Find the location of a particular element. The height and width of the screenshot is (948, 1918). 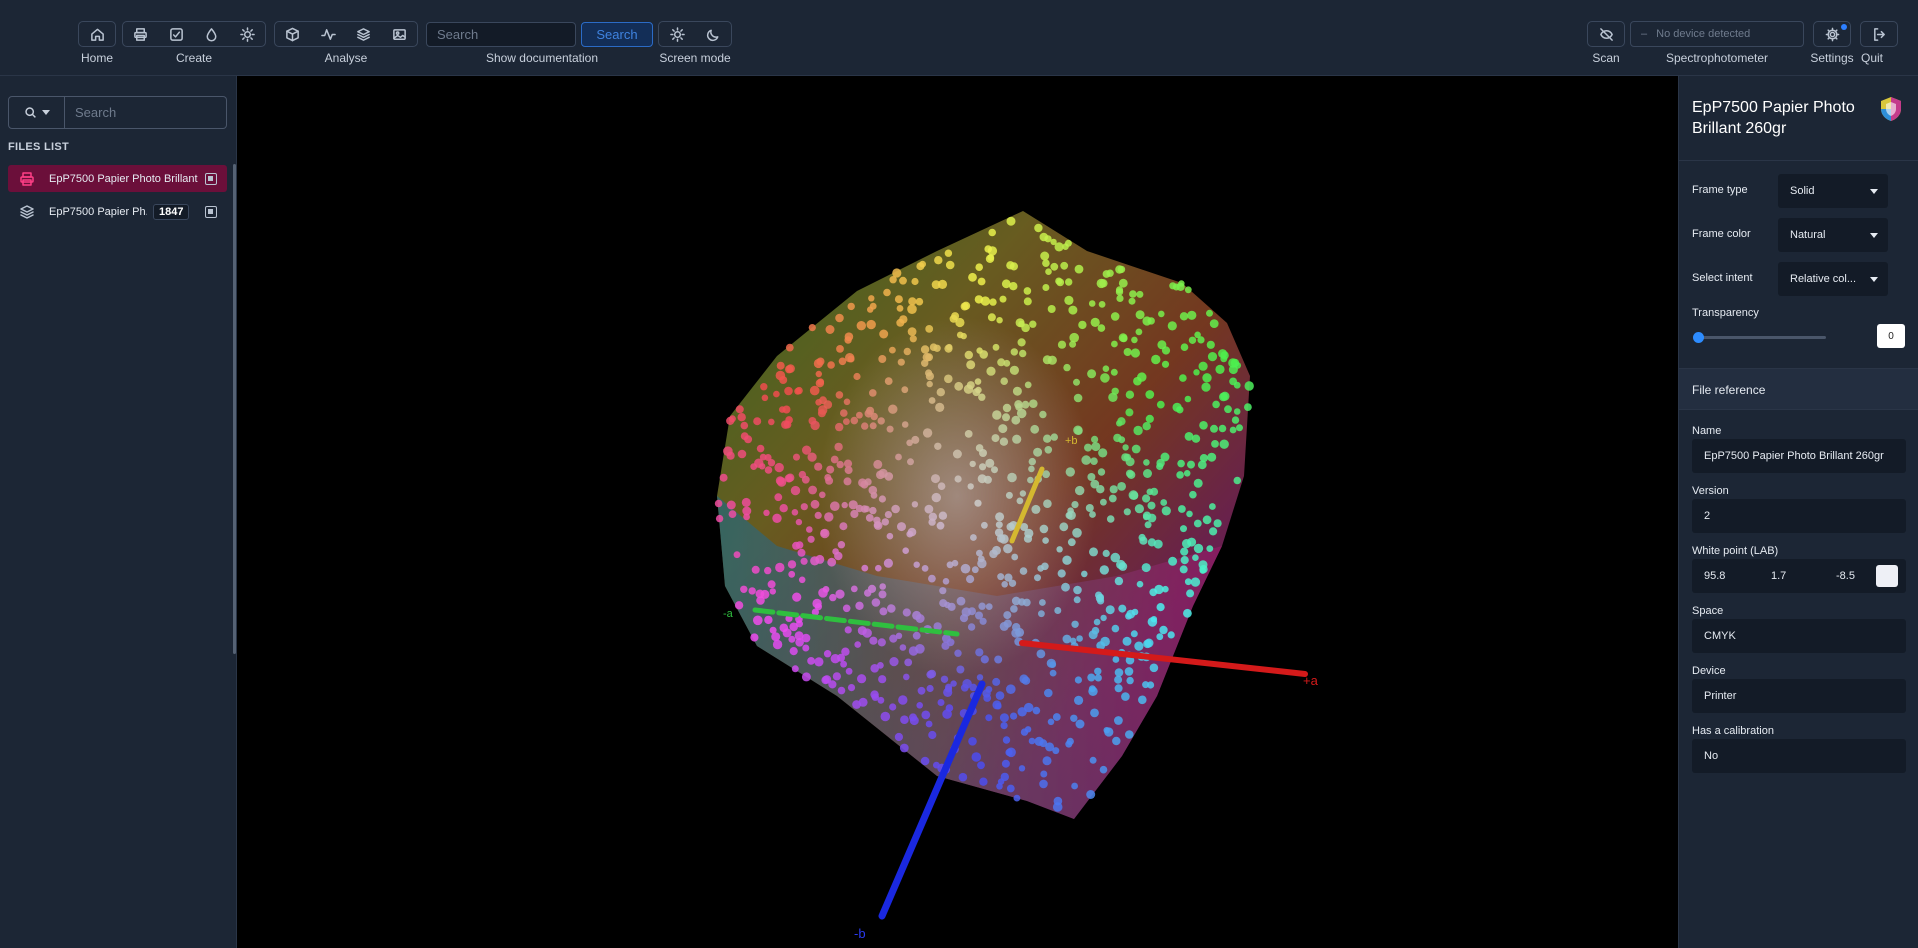

file-reference-header: File reference is located at coordinates (1798, 389).